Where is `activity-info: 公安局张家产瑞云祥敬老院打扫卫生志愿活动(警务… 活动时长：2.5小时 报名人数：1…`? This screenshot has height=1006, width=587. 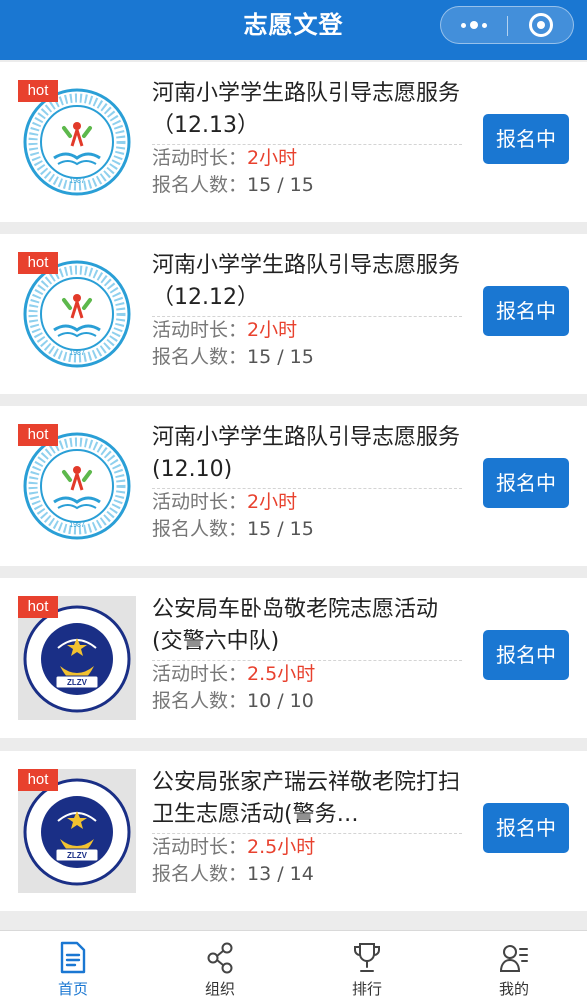
activity-info: 公安局张家产瑞云祥敬老院打扫卫生志愿活动(警务… 活动时长：2.5小时 报名人数：1… is located at coordinates (307, 827).